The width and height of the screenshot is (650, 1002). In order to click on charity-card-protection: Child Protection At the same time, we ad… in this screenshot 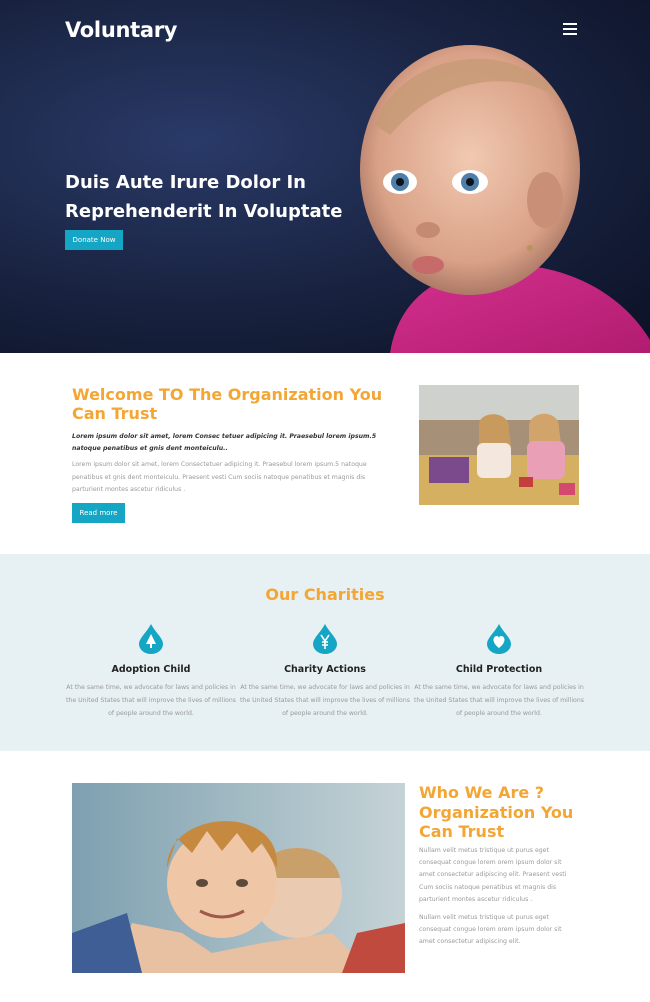, I will do `click(499, 672)`.